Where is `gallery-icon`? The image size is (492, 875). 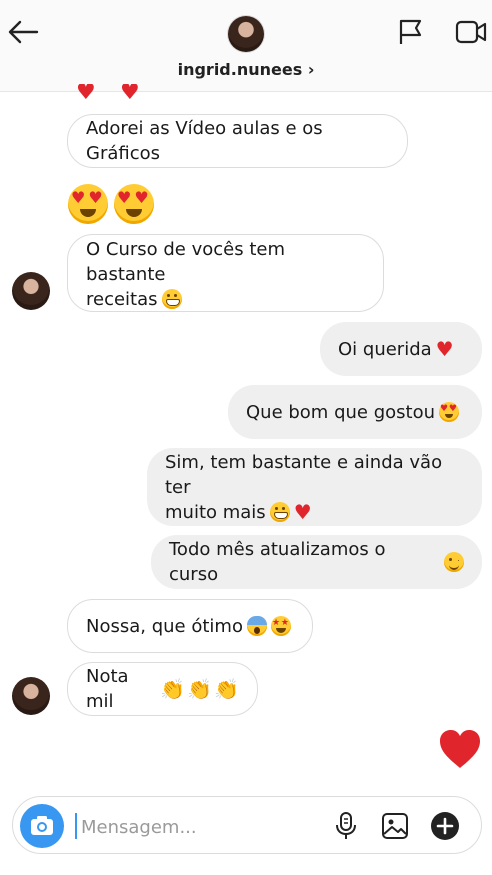
gallery-icon is located at coordinates (395, 826).